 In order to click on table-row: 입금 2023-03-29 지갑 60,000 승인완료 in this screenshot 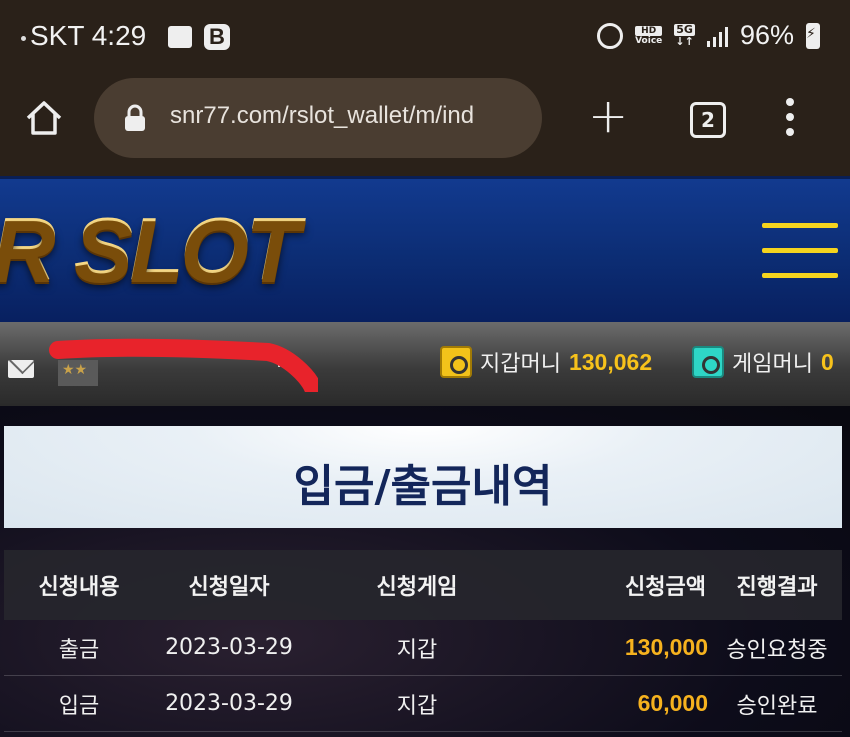, I will do `click(423, 704)`.